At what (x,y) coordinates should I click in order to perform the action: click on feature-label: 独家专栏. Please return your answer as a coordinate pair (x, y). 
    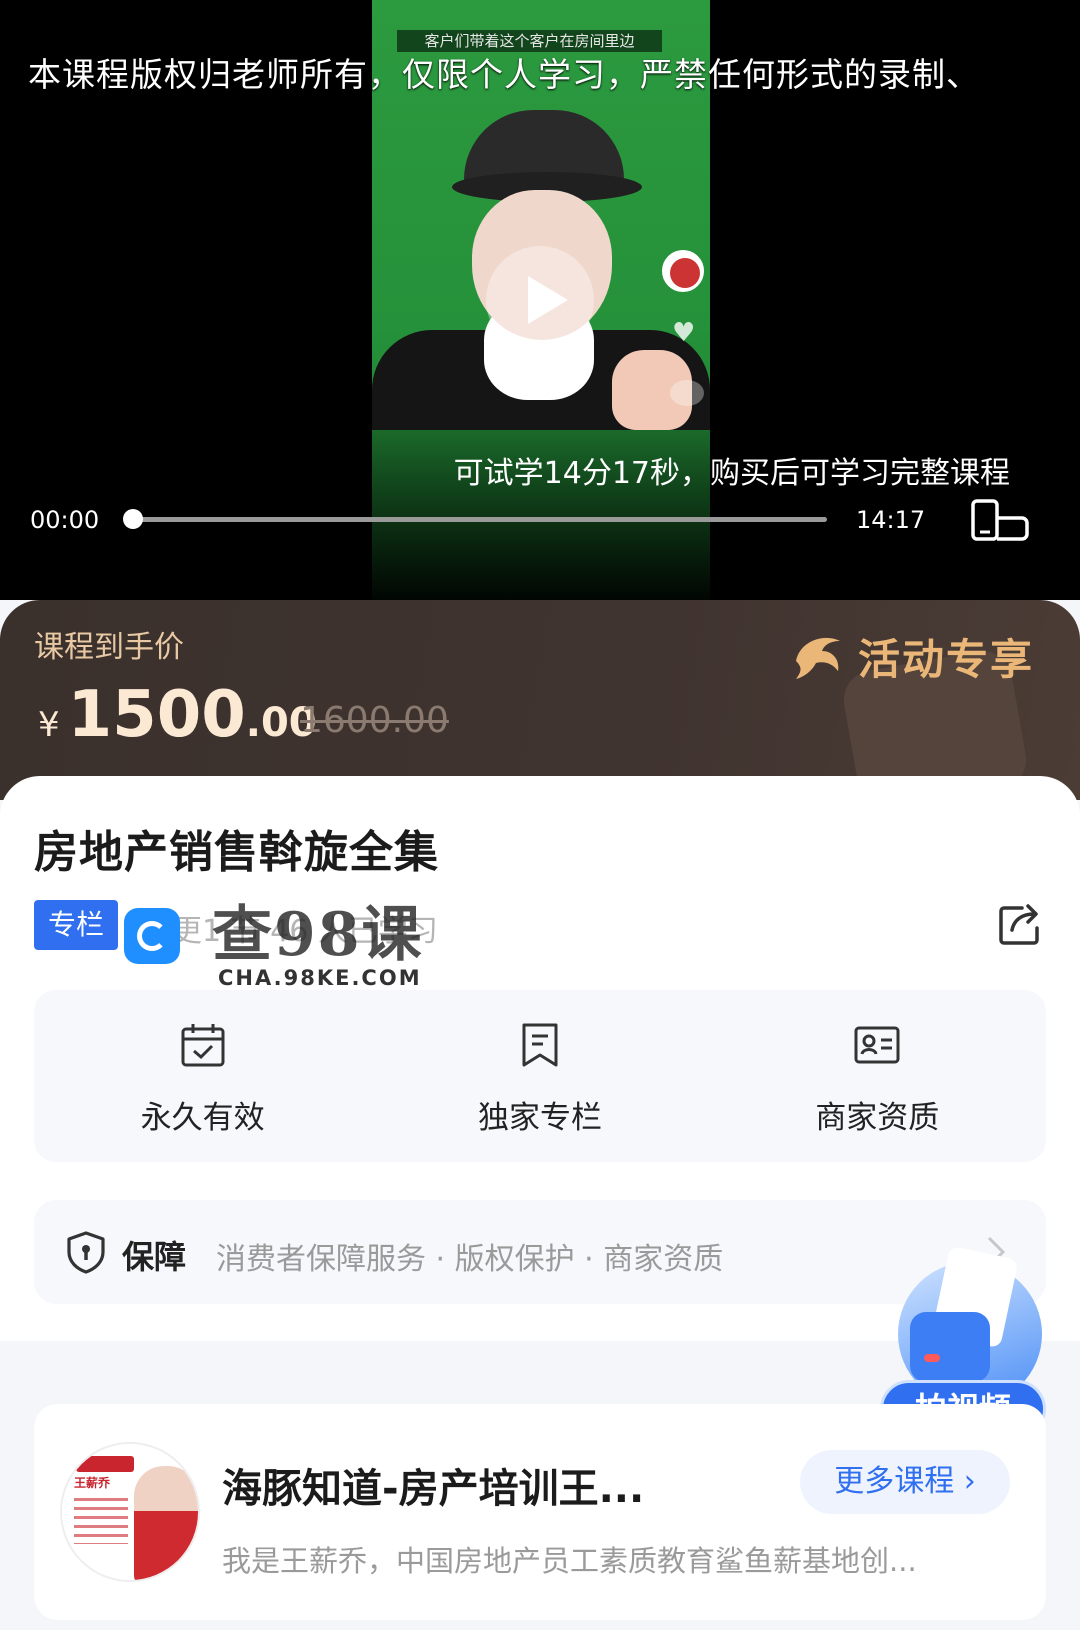
    Looking at the image, I should click on (539, 1118).